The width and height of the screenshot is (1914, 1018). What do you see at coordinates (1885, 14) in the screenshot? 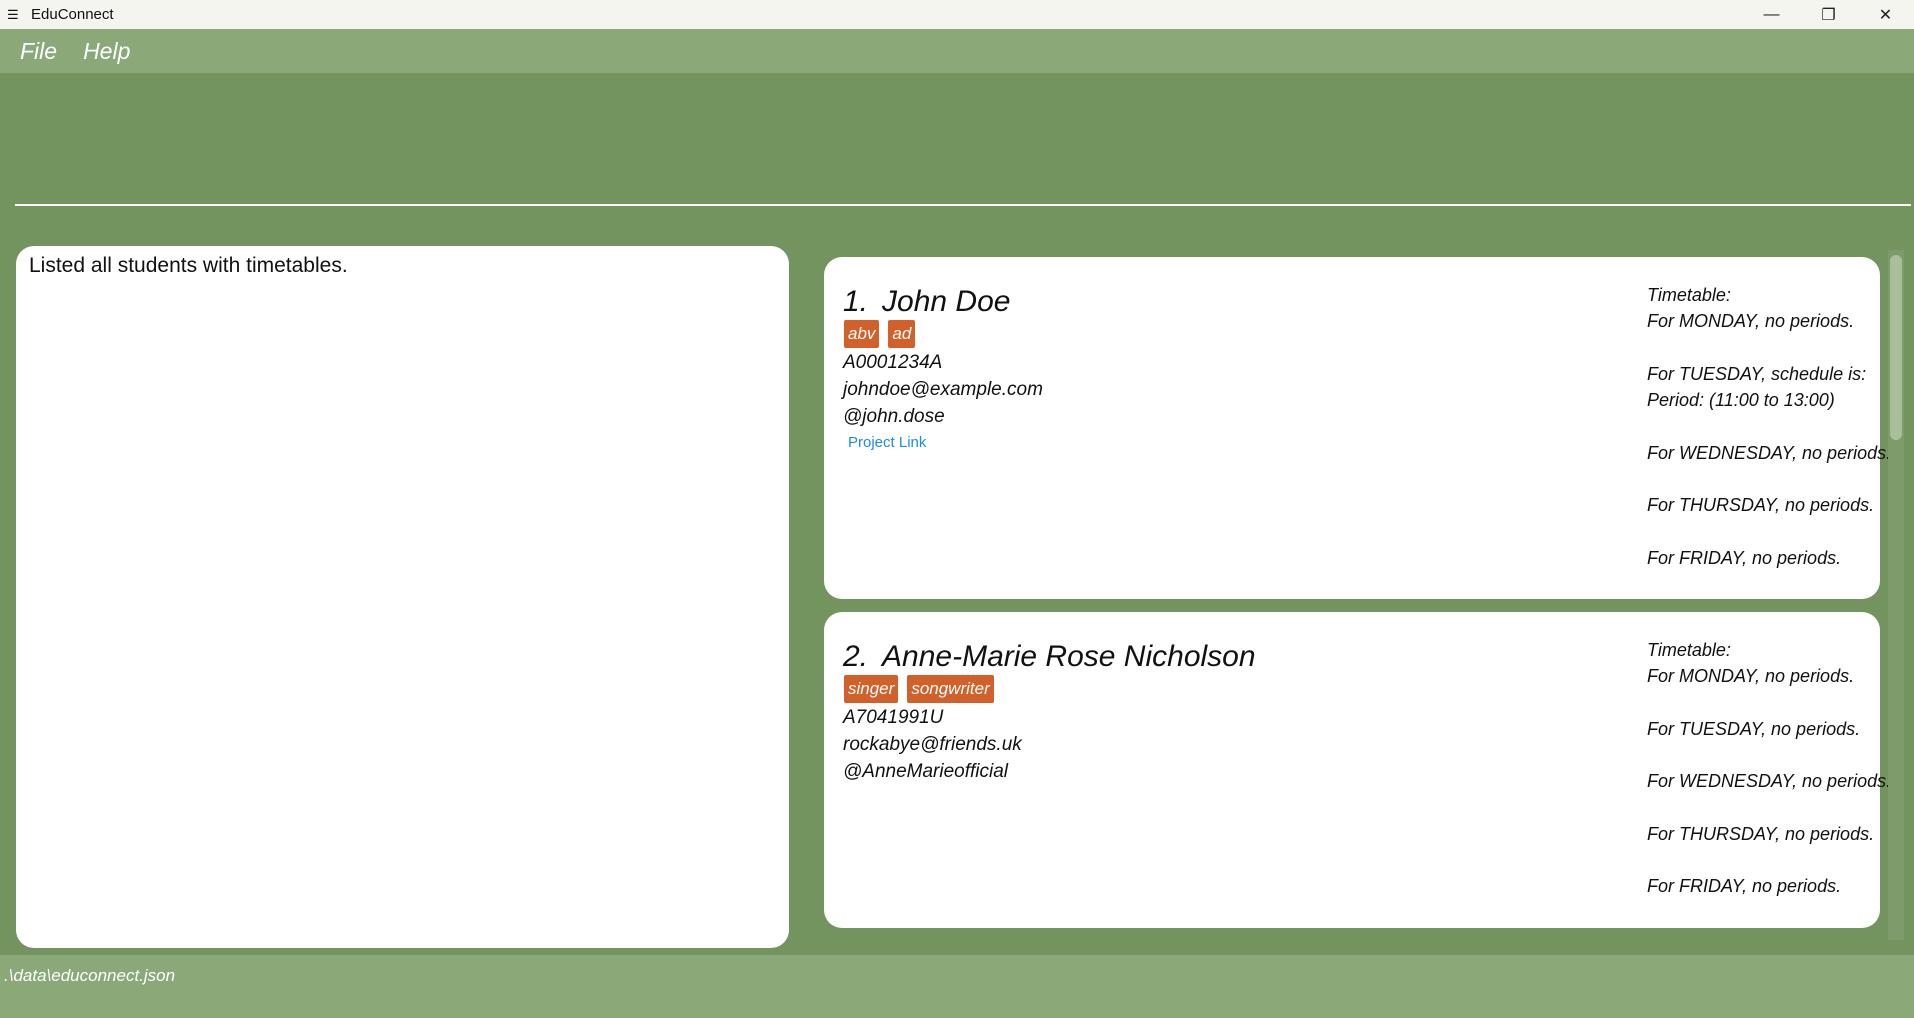
I see `close-button: ✕` at bounding box center [1885, 14].